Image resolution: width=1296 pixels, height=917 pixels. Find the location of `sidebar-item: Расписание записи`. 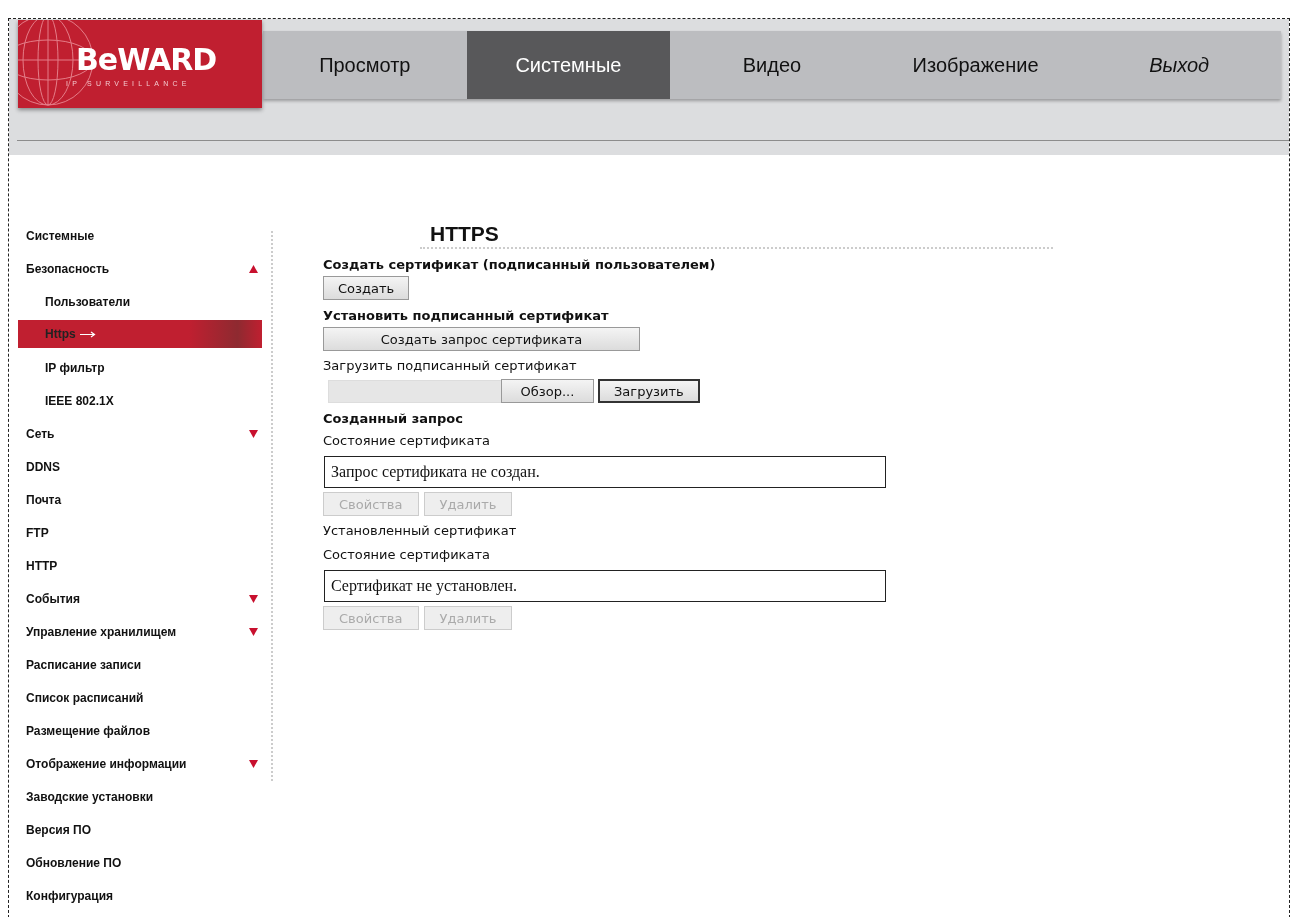

sidebar-item: Расписание записи is located at coordinates (140, 664).